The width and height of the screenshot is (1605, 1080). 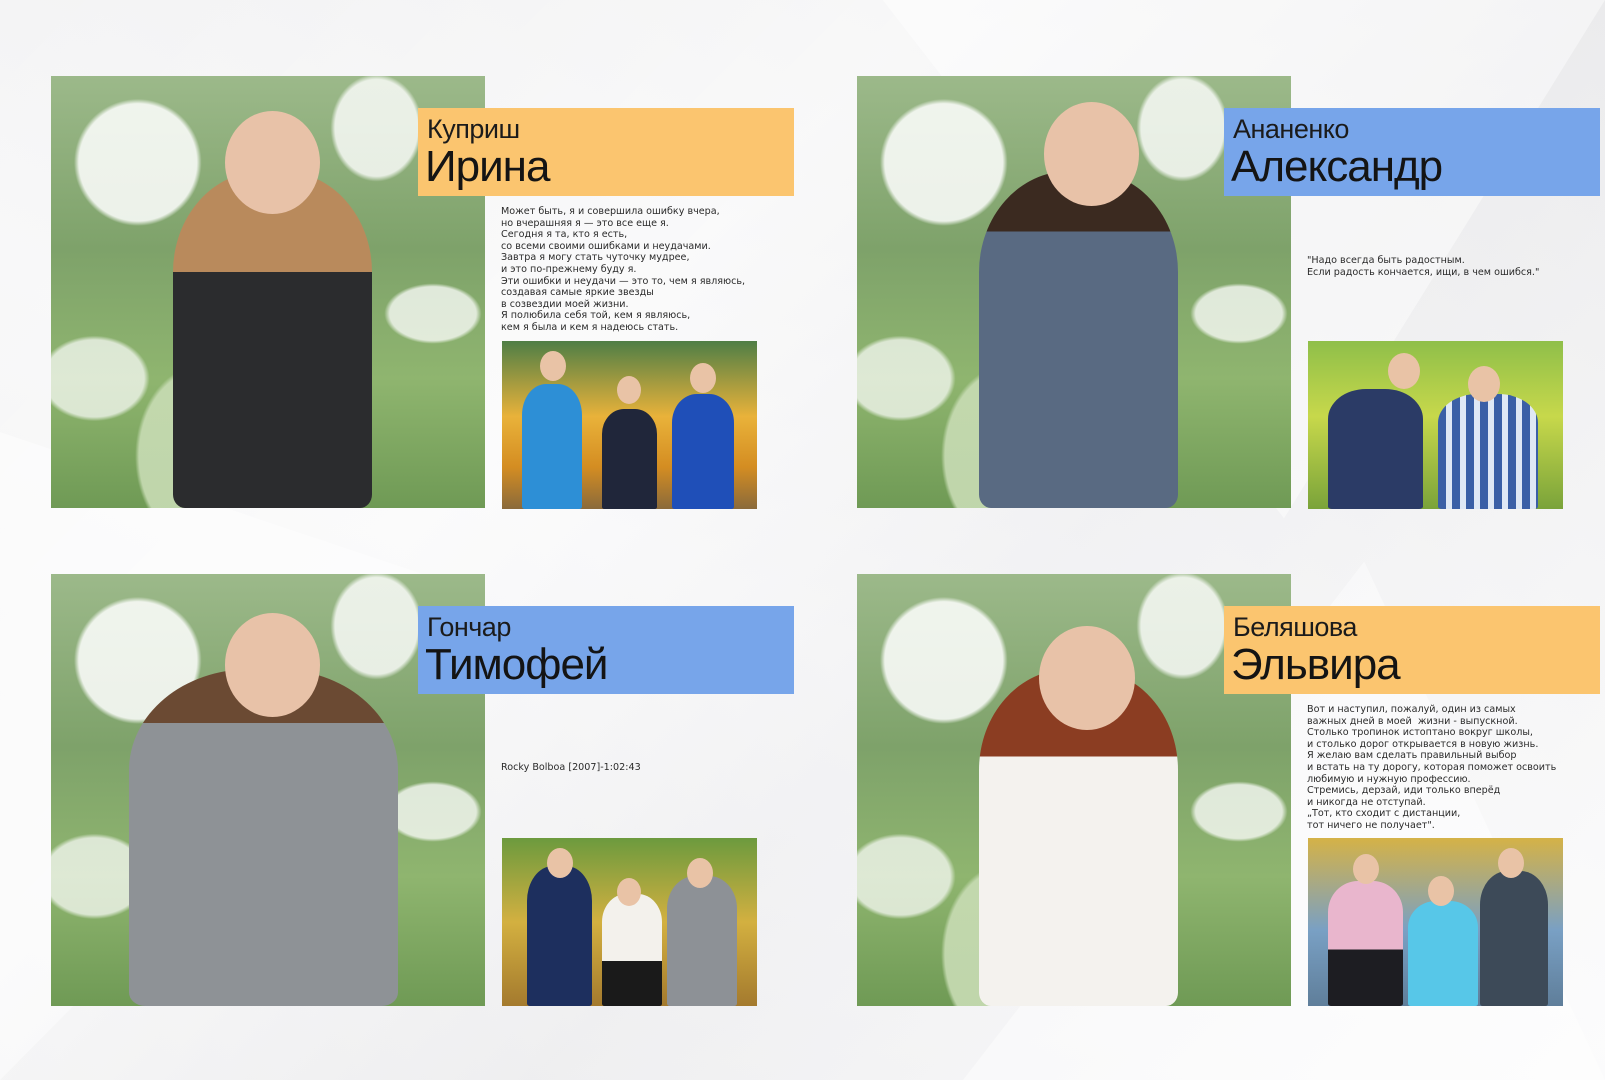 I want to click on name-banner: Ананенко Александр, so click(x=1412, y=152).